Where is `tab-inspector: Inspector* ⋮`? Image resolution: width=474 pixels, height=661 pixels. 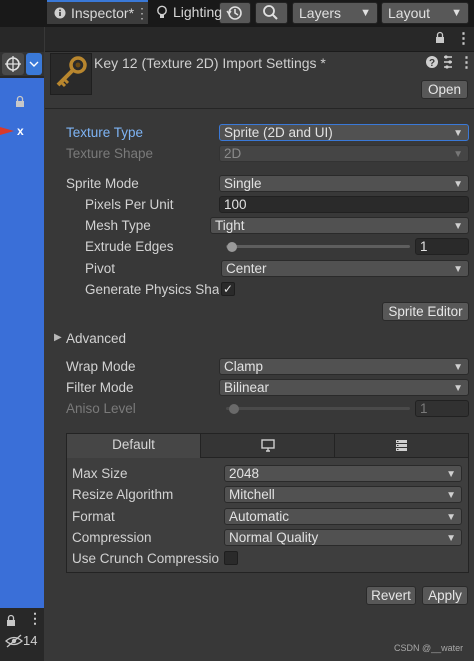
tab-inspector: Inspector* ⋮ is located at coordinates (98, 12).